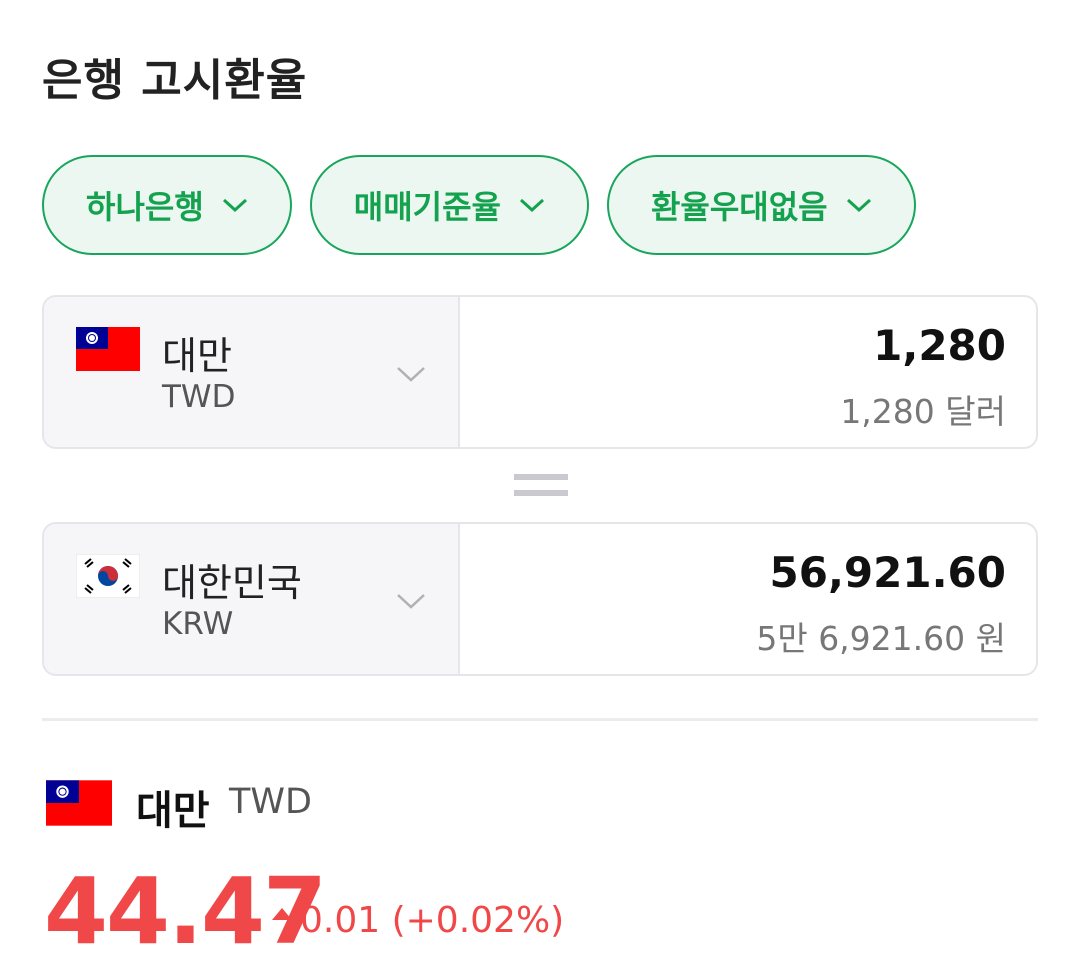 The width and height of the screenshot is (1080, 965). What do you see at coordinates (197, 356) in the screenshot?
I see `from-country-name: 대만` at bounding box center [197, 356].